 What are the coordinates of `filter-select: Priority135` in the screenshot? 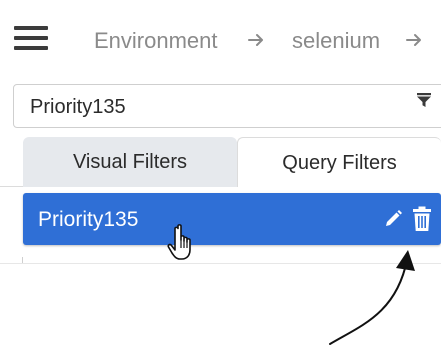 It's located at (227, 106).